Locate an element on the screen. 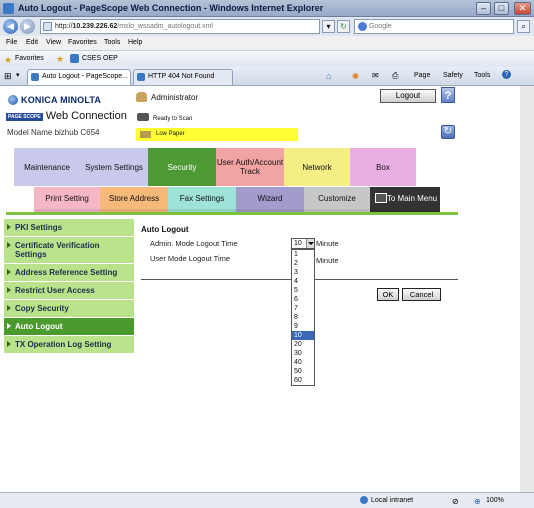 Image resolution: width=534 pixels, height=508 pixels. admin-icon is located at coordinates (141, 97).